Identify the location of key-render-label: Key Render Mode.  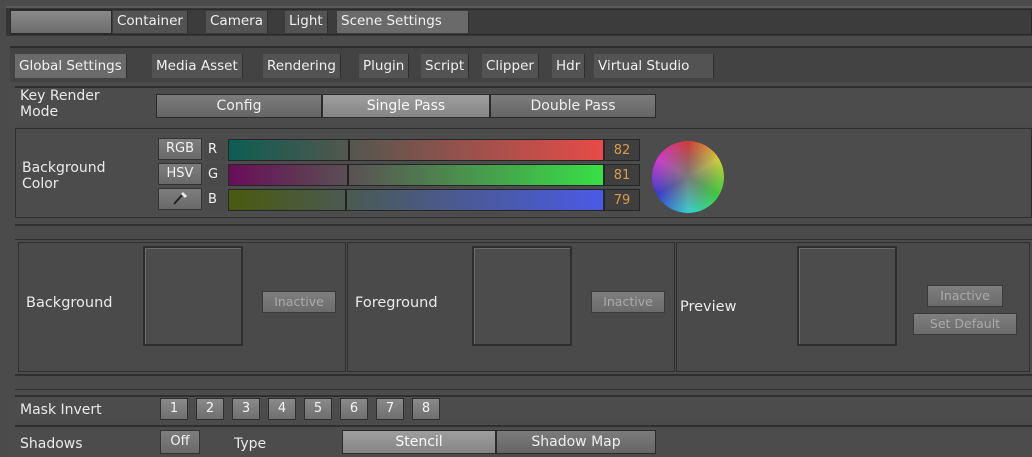
(60, 104).